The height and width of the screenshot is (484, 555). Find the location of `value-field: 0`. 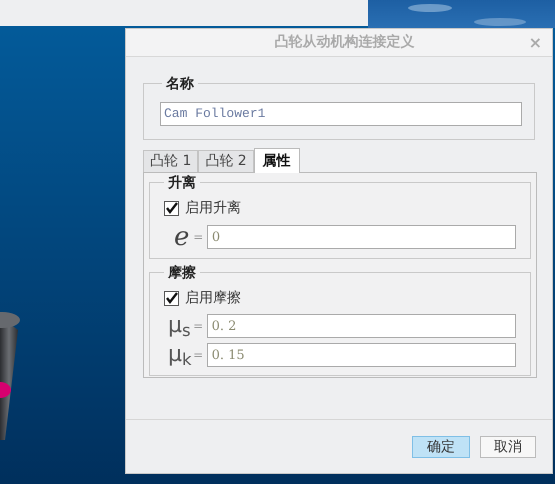

value-field: 0 is located at coordinates (361, 237).